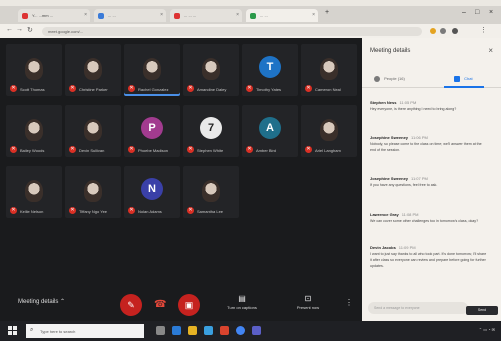 The image size is (501, 341). What do you see at coordinates (152, 192) in the screenshot?
I see `participant-tile: N ✕ Nolan Adams` at bounding box center [152, 192].